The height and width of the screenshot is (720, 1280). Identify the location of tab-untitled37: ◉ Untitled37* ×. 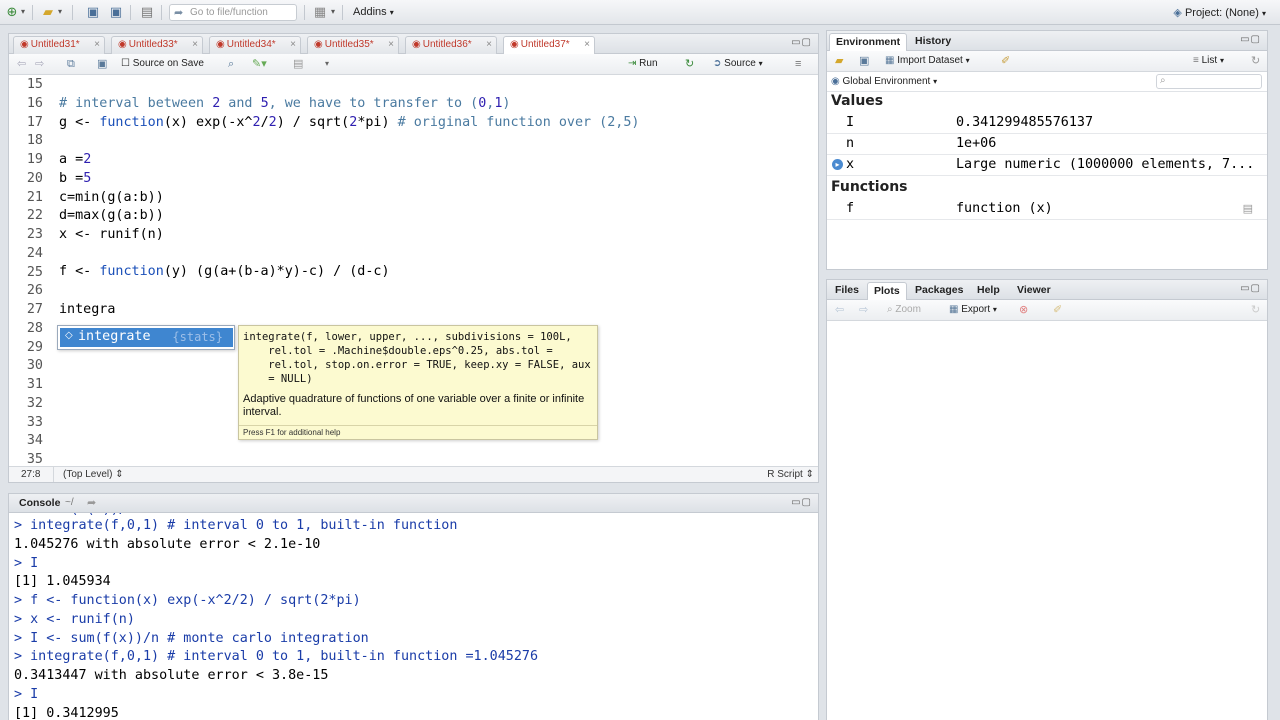
(549, 45).